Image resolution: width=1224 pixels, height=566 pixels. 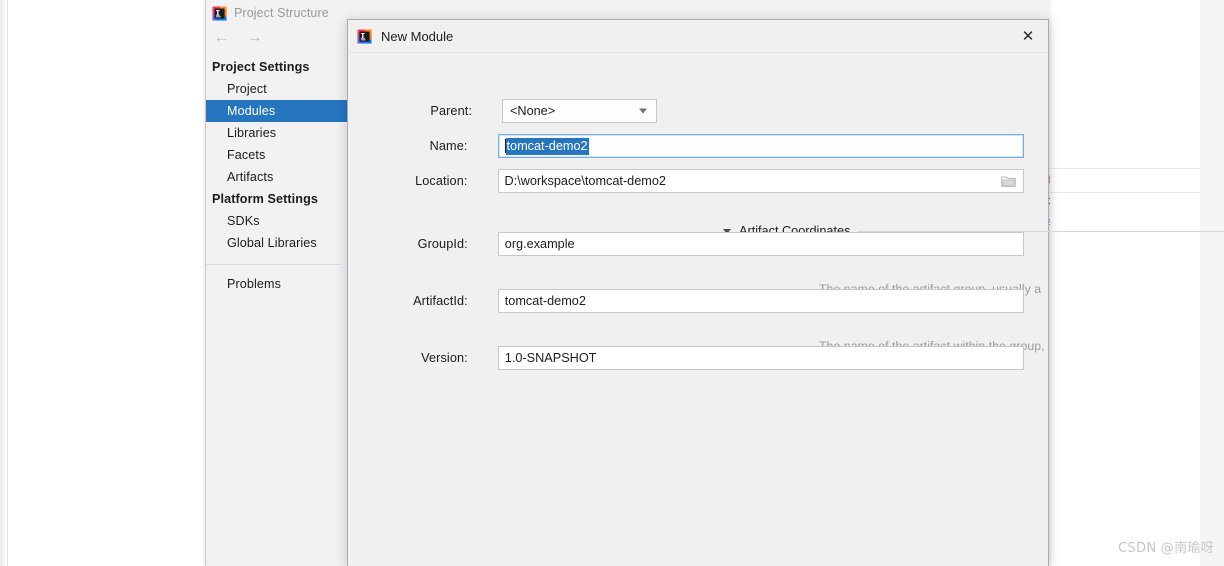 What do you see at coordinates (265, 199) in the screenshot?
I see `sidebar-group-platform-settings: Platform Settings` at bounding box center [265, 199].